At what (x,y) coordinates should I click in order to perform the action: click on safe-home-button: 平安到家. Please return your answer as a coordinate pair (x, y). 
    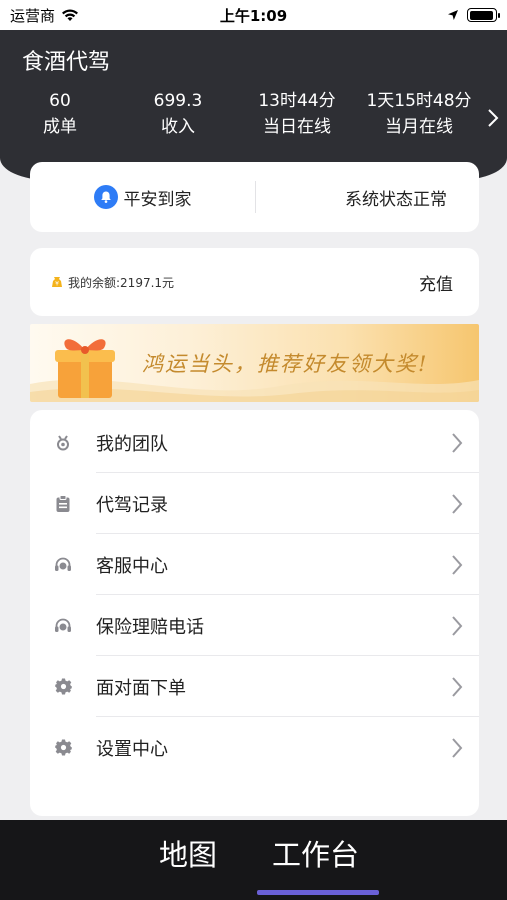
    Looking at the image, I should click on (142, 197).